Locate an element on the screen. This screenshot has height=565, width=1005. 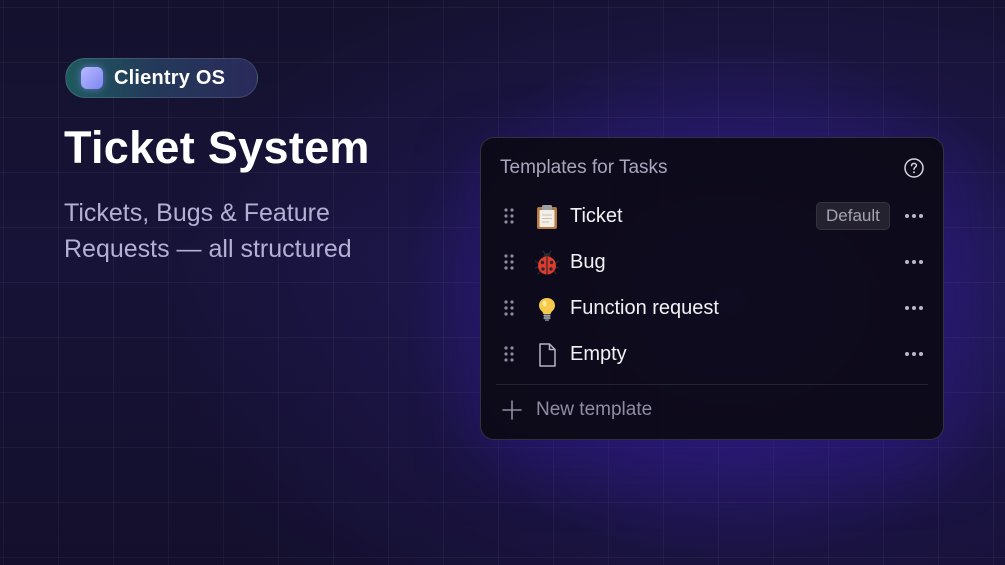
panel-title: Templates for Tasks is located at coordinates (584, 167).